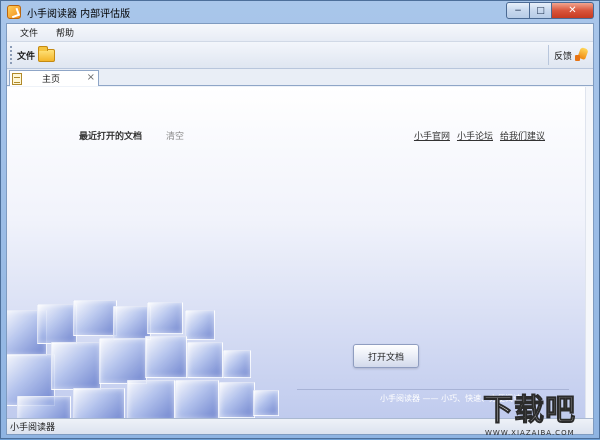  What do you see at coordinates (65, 32) in the screenshot?
I see `menu-help: 帮助` at bounding box center [65, 32].